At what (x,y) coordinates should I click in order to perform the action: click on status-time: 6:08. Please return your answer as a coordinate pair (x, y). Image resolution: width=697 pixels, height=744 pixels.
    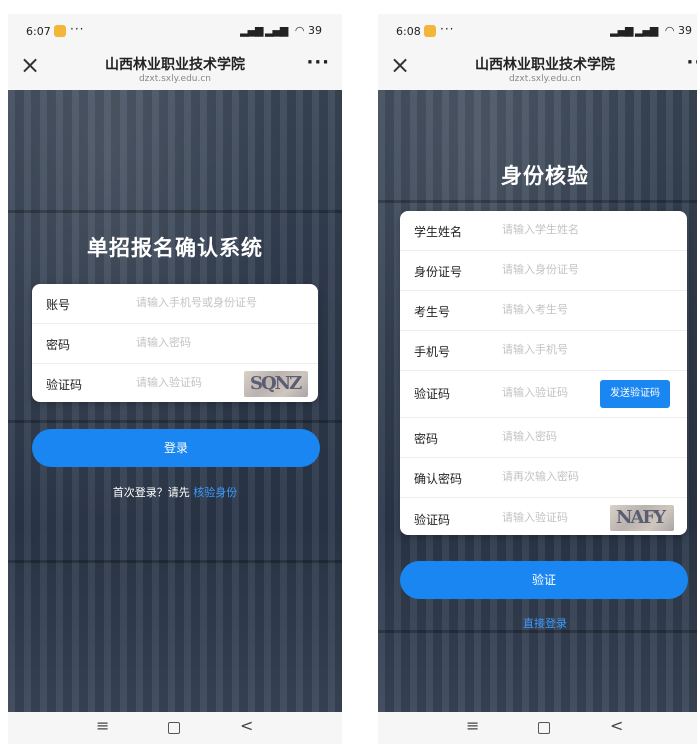
    Looking at the image, I should click on (408, 31).